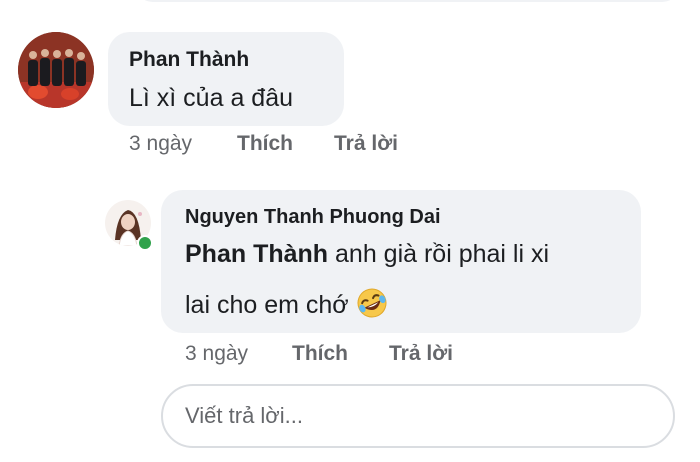 Image resolution: width=700 pixels, height=462 pixels. What do you see at coordinates (211, 98) in the screenshot?
I see `comment-text: Lì xì của a đâu` at bounding box center [211, 98].